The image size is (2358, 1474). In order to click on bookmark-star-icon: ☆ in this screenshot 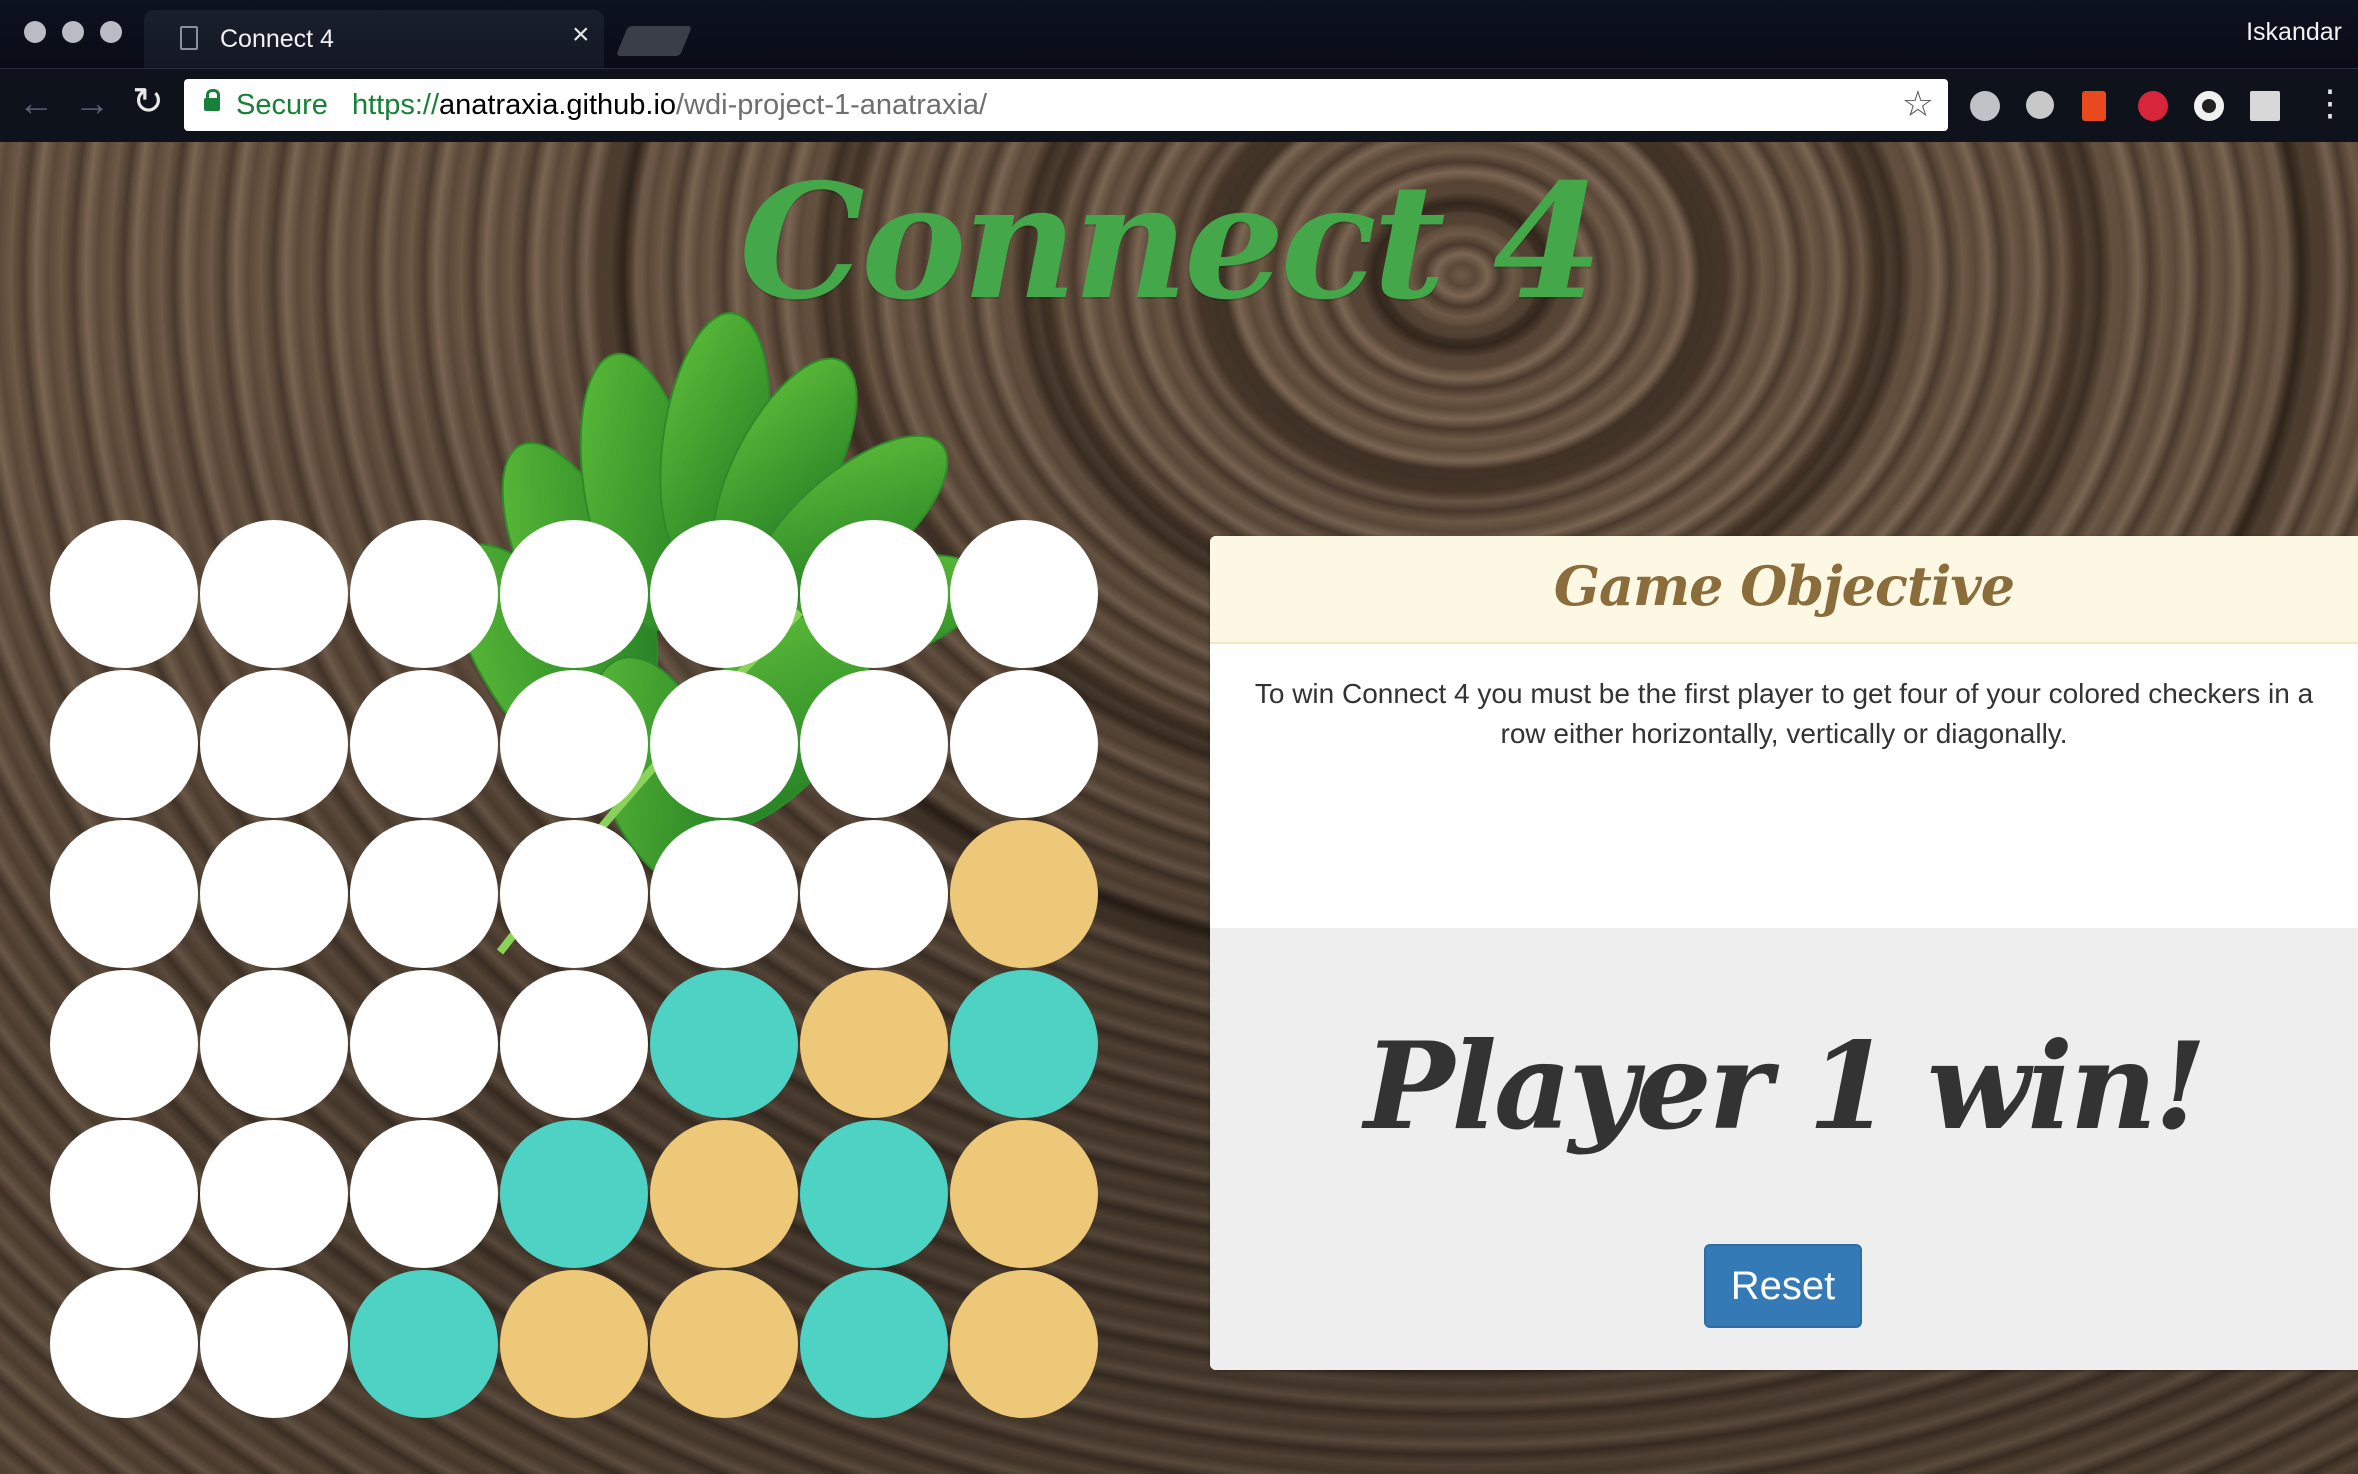, I will do `click(1918, 104)`.